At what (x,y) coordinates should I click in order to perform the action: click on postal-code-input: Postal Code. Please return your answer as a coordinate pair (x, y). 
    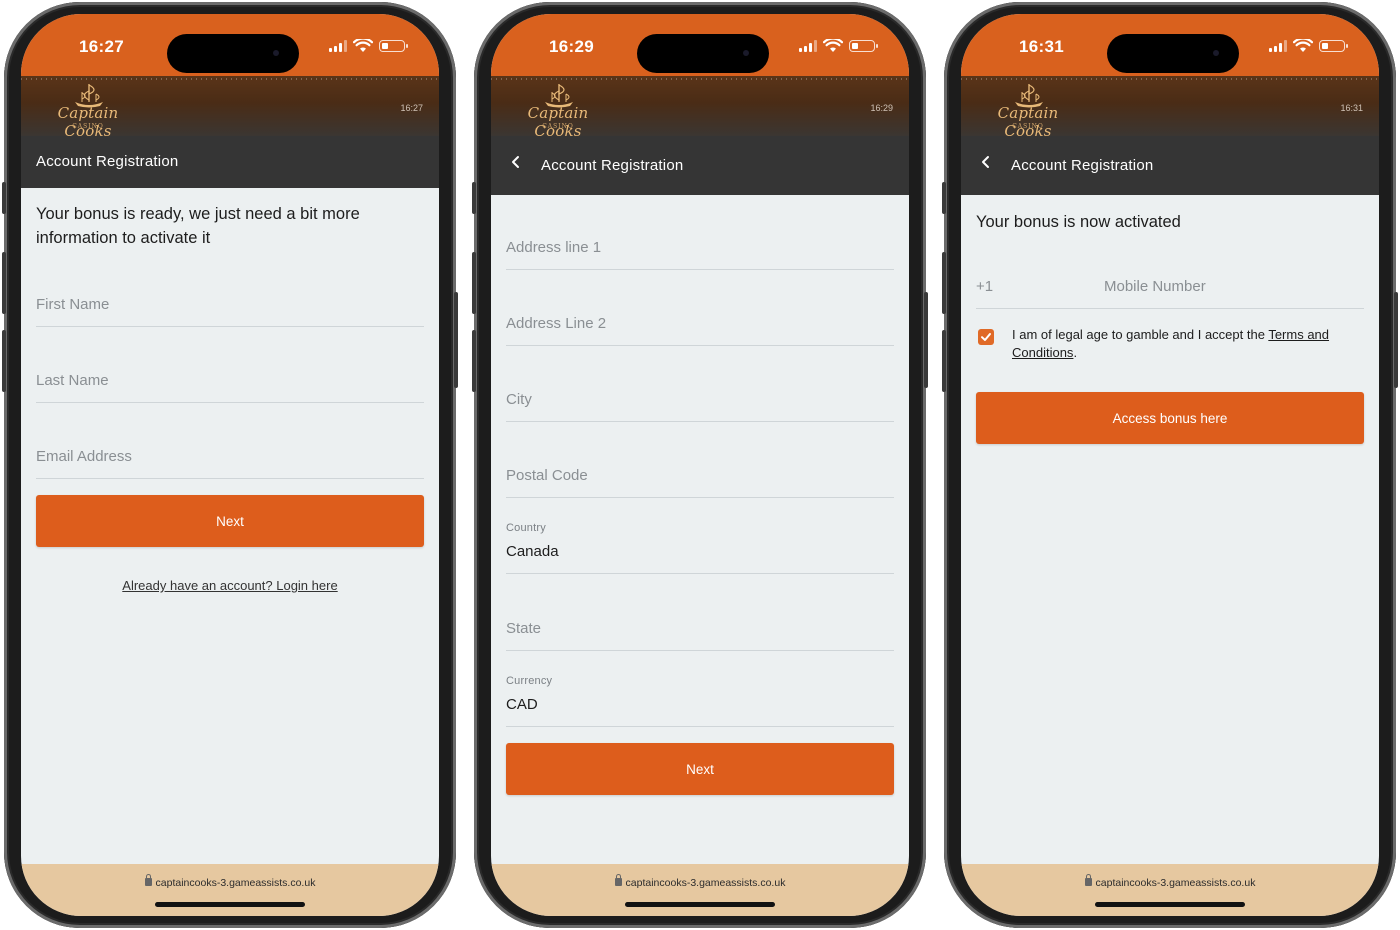
    Looking at the image, I should click on (700, 478).